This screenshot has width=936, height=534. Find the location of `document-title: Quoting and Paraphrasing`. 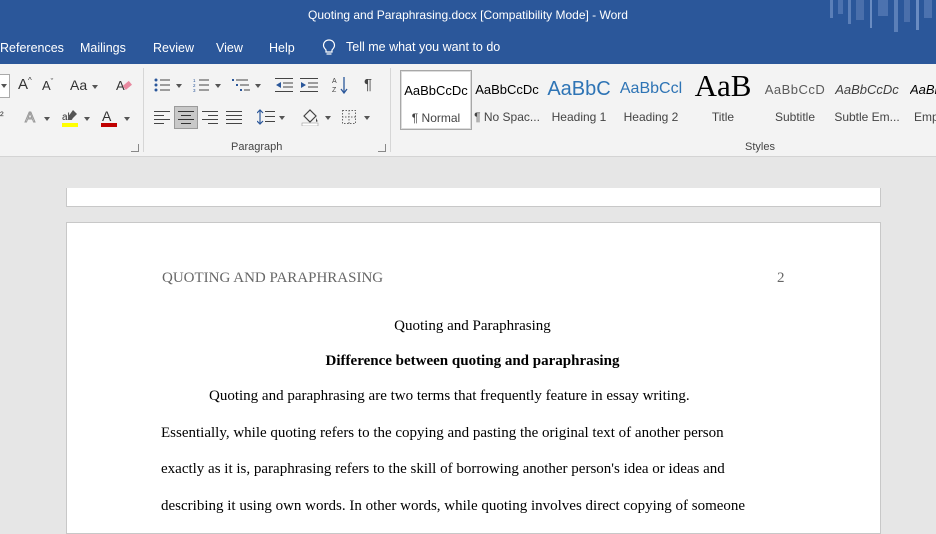

document-title: Quoting and Paraphrasing is located at coordinates (472, 326).